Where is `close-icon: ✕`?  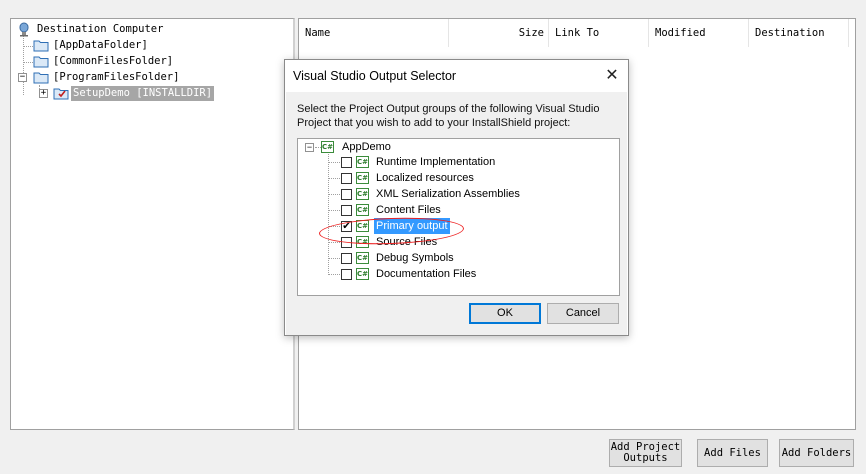
close-icon: ✕ is located at coordinates (612, 76).